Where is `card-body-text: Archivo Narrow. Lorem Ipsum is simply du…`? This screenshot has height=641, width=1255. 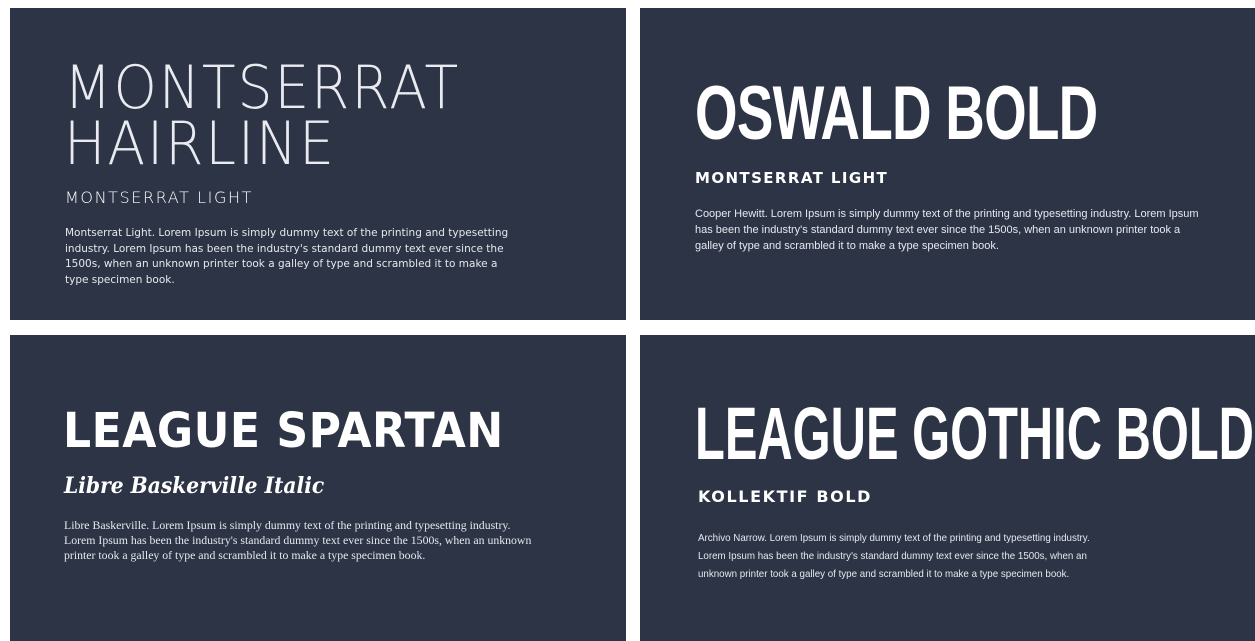
card-body-text: Archivo Narrow. Lorem Ipsum is simply du… is located at coordinates (894, 556).